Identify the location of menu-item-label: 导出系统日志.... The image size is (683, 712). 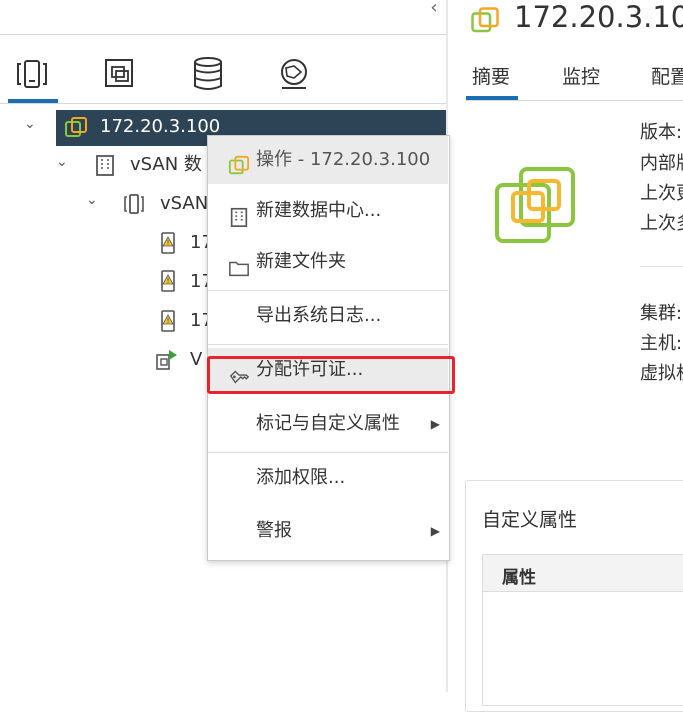
(319, 315).